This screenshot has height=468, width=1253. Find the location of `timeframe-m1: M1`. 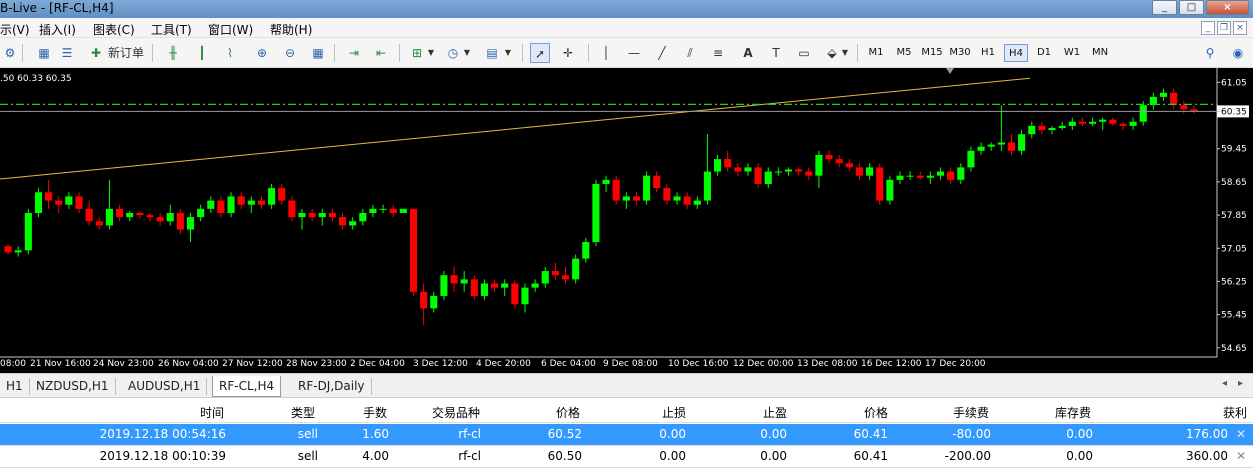

timeframe-m1: M1 is located at coordinates (876, 53).